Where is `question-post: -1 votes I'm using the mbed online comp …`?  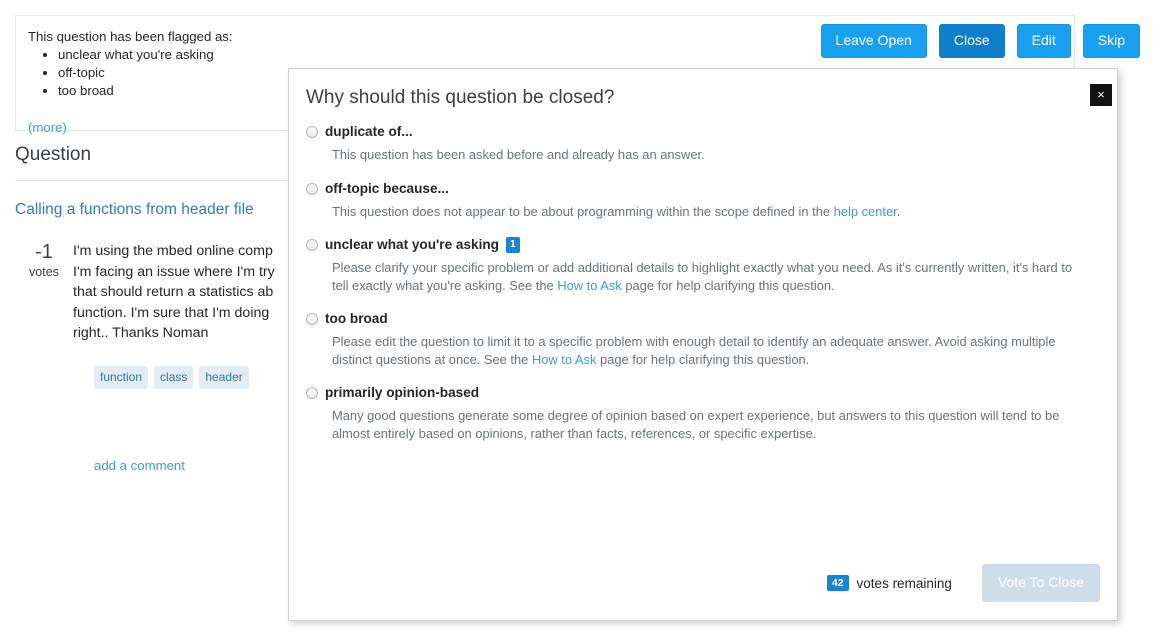 question-post: -1 votes I'm using the mbed online comp … is located at coordinates (152, 292).